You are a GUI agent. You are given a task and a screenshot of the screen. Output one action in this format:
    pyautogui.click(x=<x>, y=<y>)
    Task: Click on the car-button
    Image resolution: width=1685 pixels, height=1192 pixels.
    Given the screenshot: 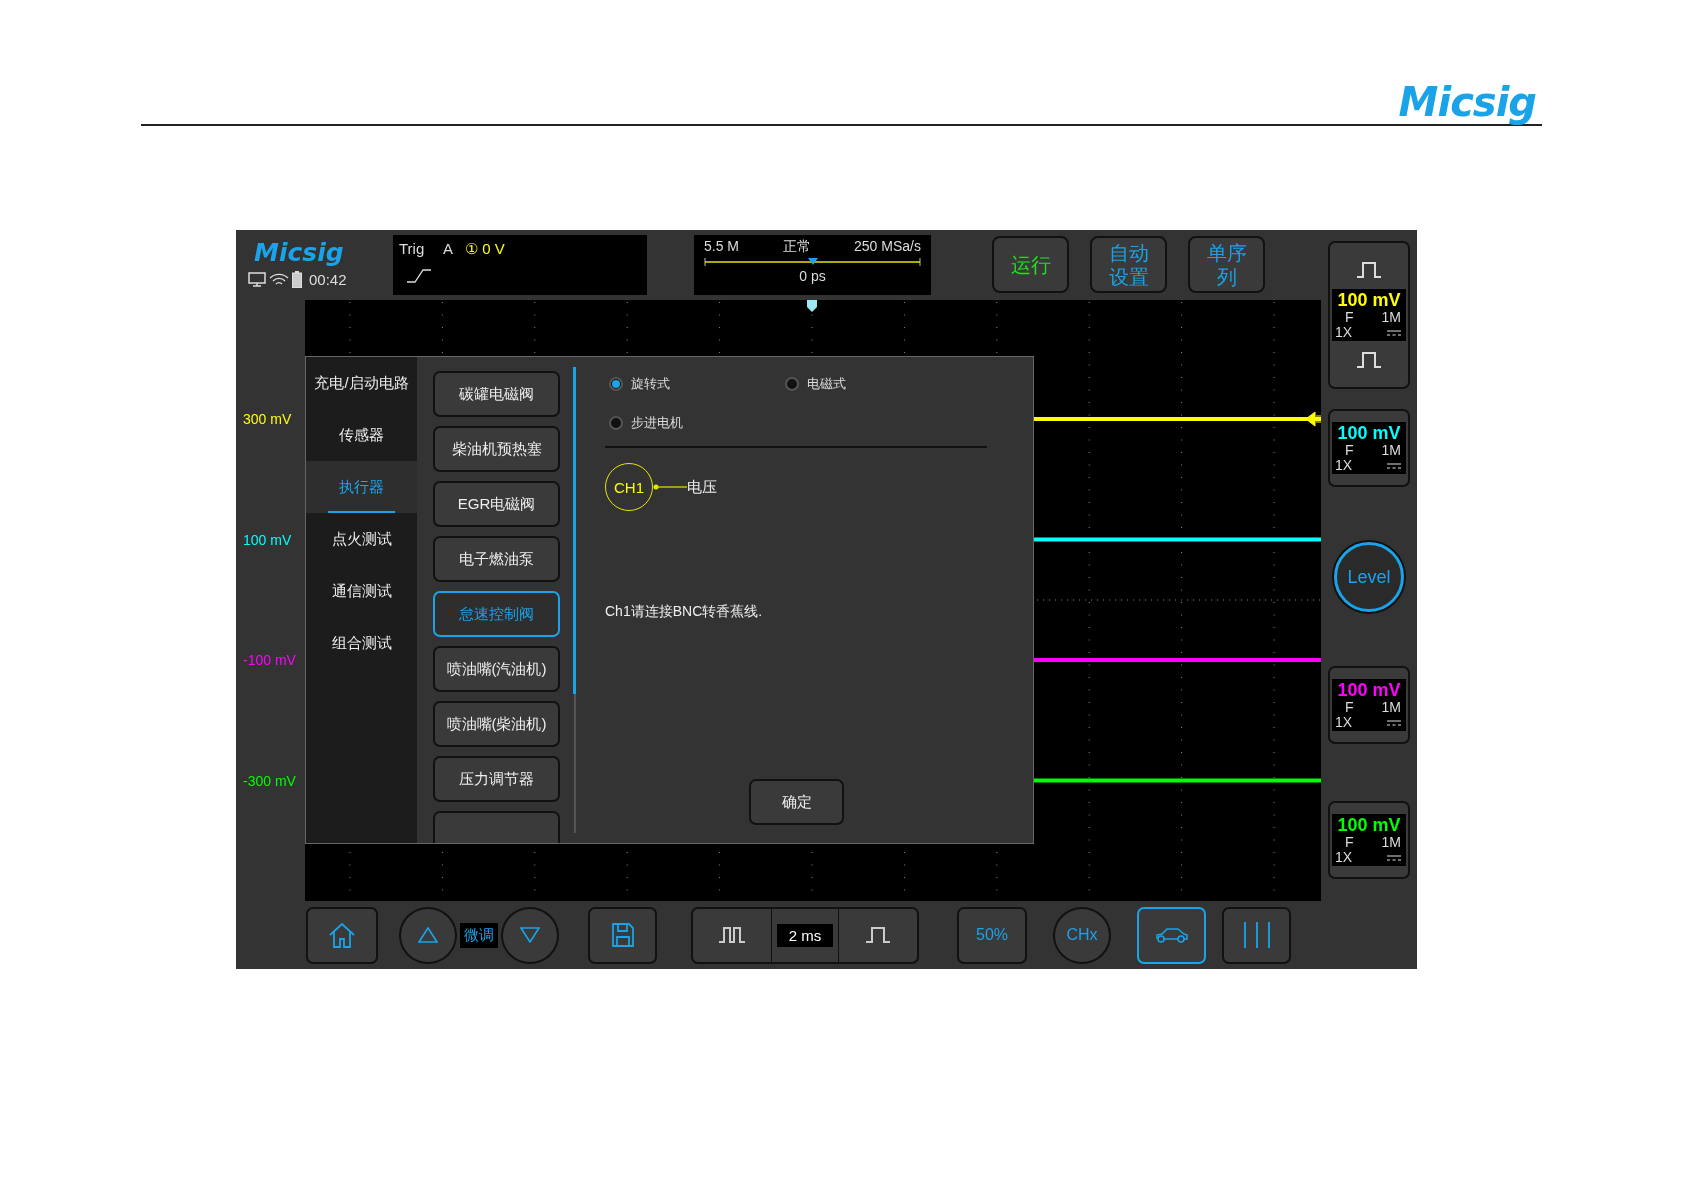 What is the action you would take?
    pyautogui.click(x=1171, y=935)
    